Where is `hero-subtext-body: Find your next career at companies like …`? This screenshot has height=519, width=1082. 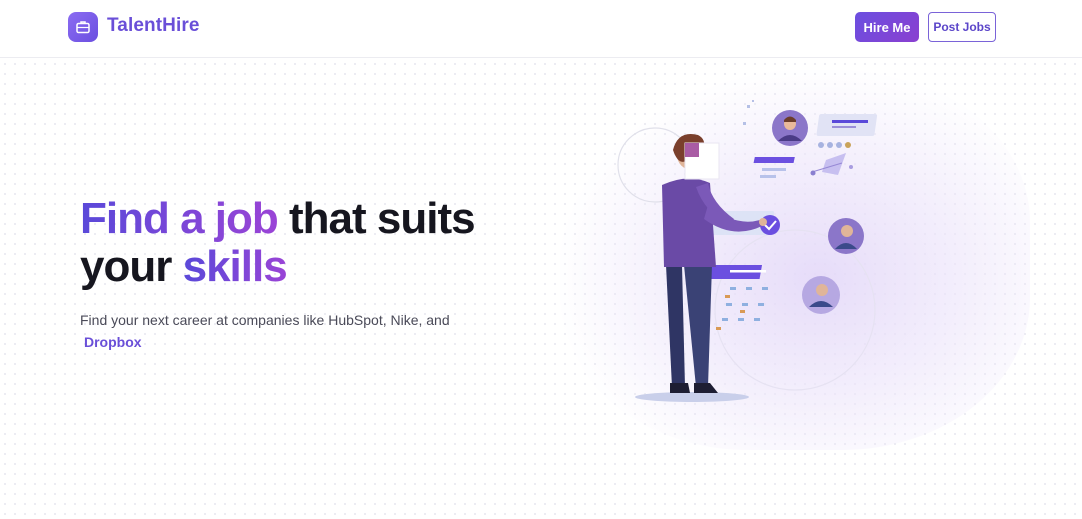
hero-subtext-body: Find your next career at companies like … is located at coordinates (265, 320).